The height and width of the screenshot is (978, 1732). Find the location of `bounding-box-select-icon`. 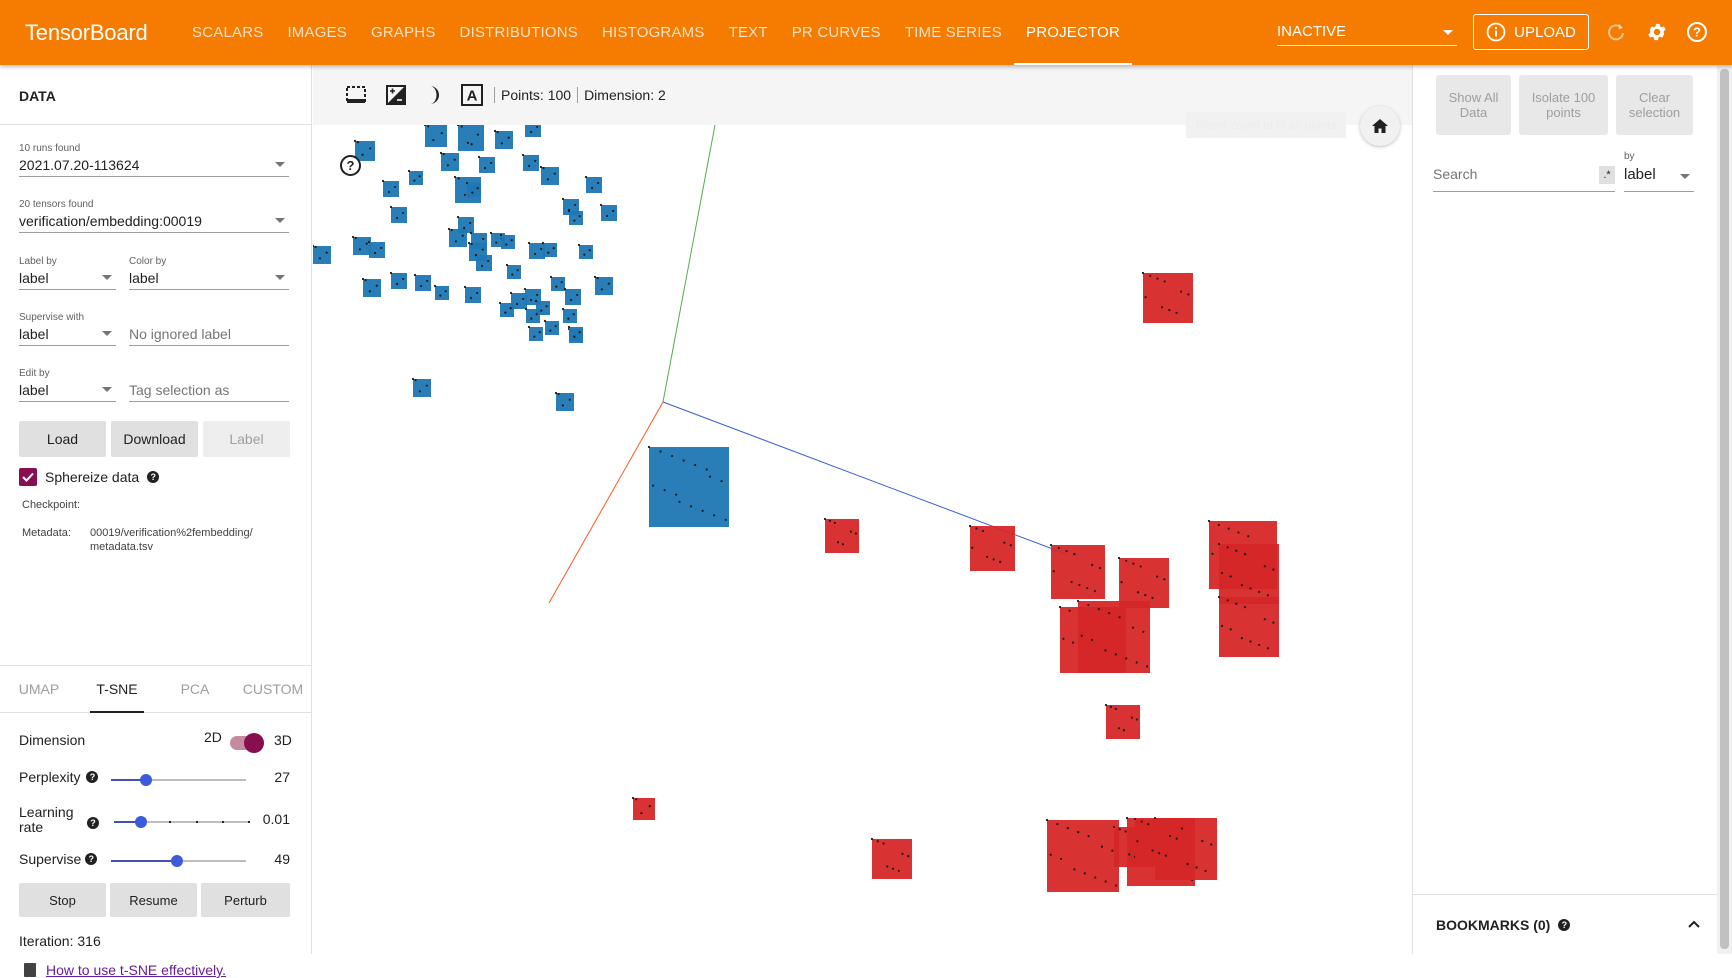

bounding-box-select-icon is located at coordinates (356, 95).